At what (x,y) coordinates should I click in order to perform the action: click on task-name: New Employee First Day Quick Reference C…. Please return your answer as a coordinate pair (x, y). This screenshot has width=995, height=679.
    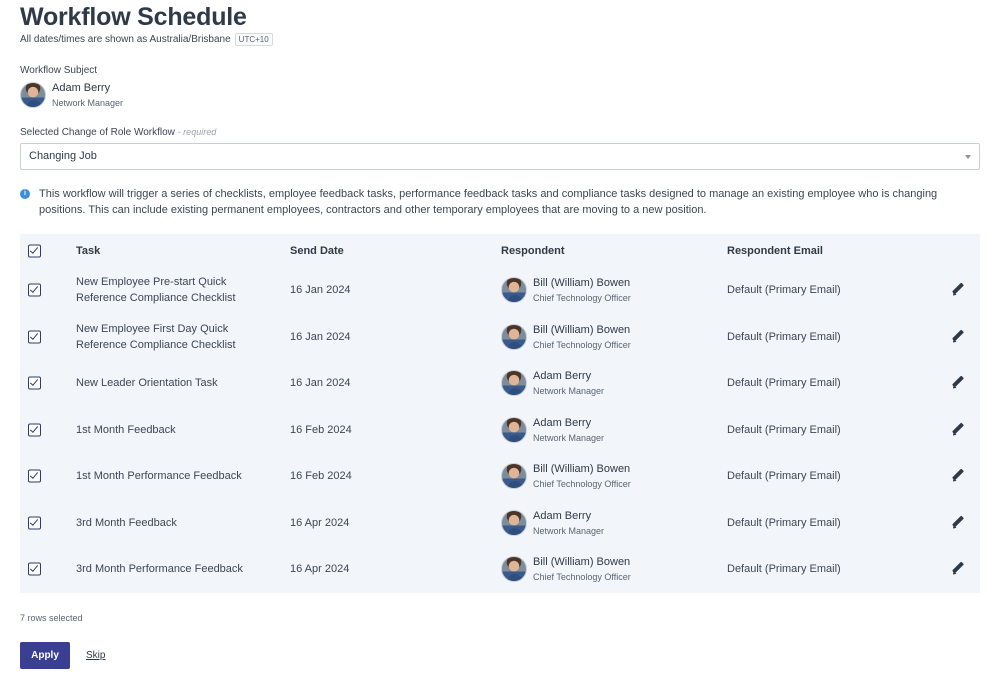
    Looking at the image, I should click on (156, 336).